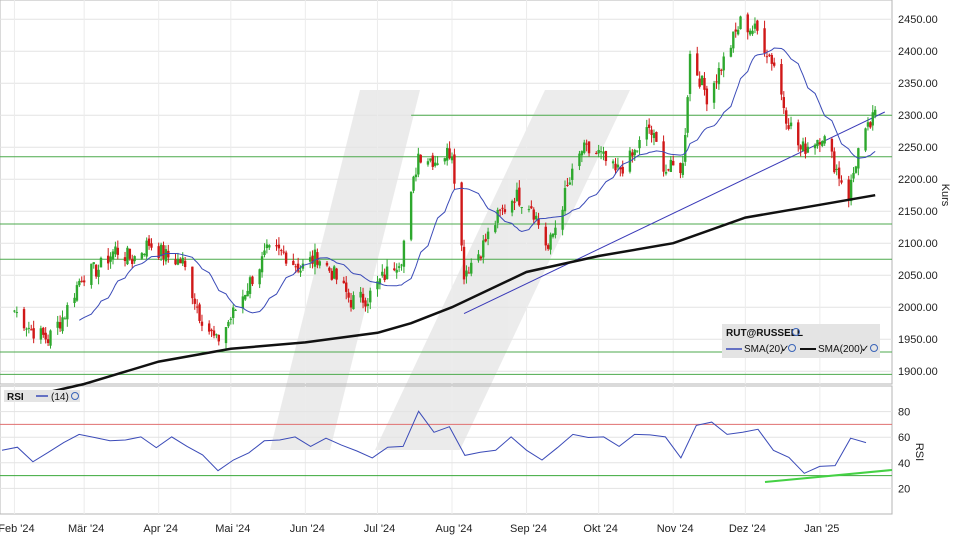 This screenshot has width=960, height=540. Describe the element at coordinates (918, 84) in the screenshot. I see `y-tick-label: 2350.00` at that location.